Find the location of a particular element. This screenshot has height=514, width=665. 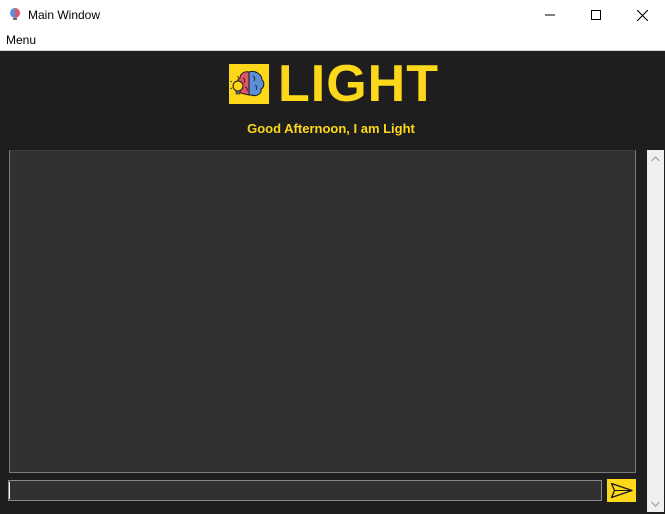

vertical-scrollbar is located at coordinates (655, 331).